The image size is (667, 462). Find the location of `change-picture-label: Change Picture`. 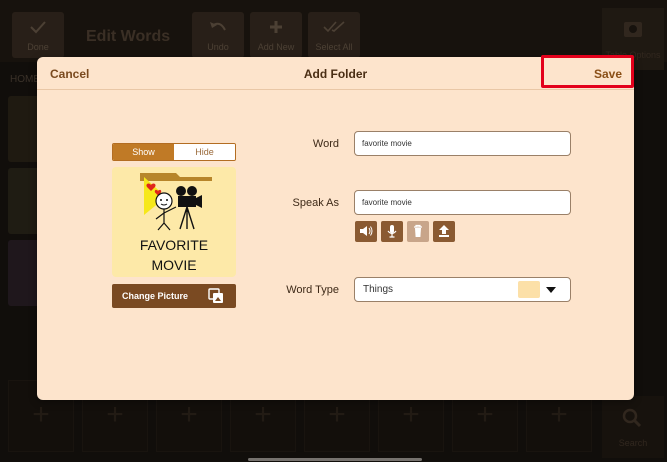

change-picture-label: Change Picture is located at coordinates (155, 296).